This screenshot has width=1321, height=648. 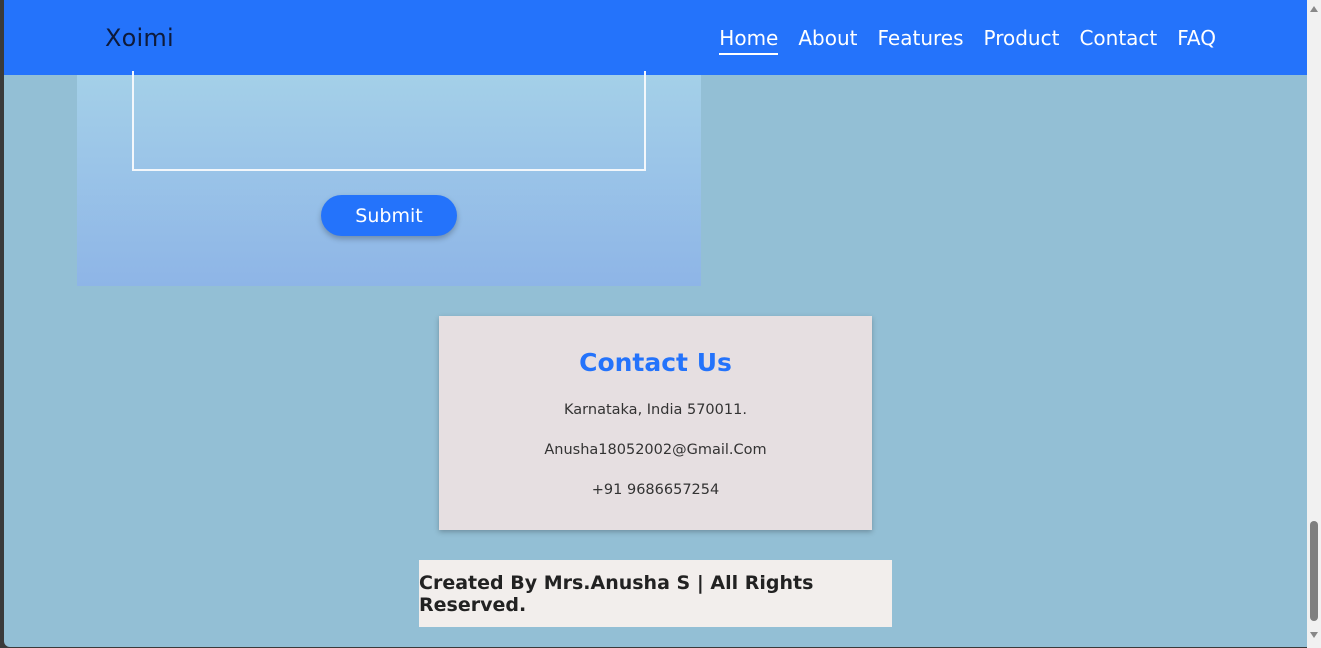 What do you see at coordinates (827, 40) in the screenshot?
I see `nav-link-about: About` at bounding box center [827, 40].